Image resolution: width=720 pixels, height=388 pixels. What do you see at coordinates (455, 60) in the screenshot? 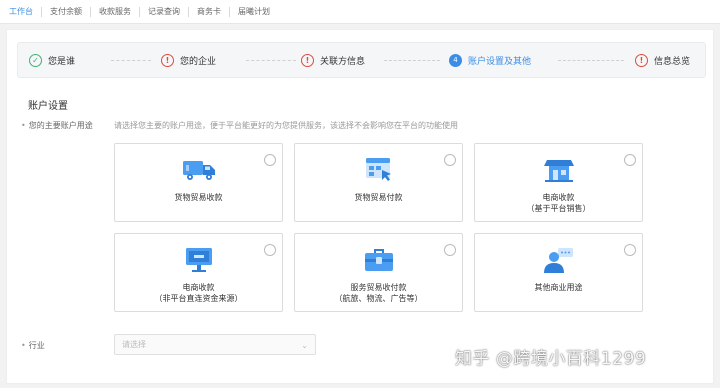
I see `step-number-badge: 4` at bounding box center [455, 60].